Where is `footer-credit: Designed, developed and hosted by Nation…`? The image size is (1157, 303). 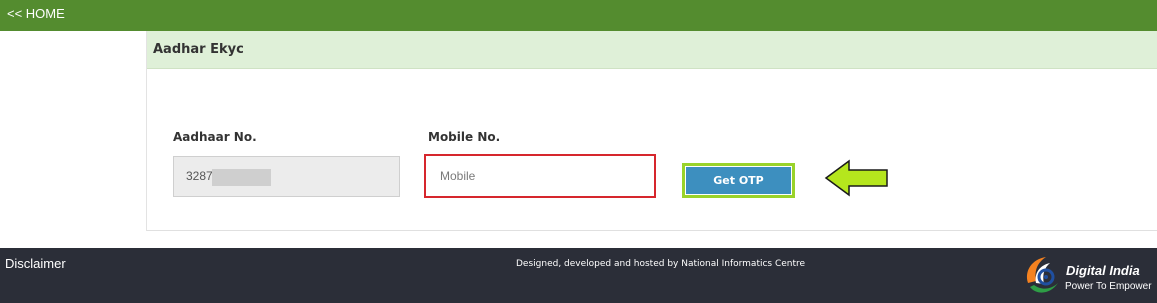 footer-credit: Designed, developed and hosted by Nation… is located at coordinates (661, 264).